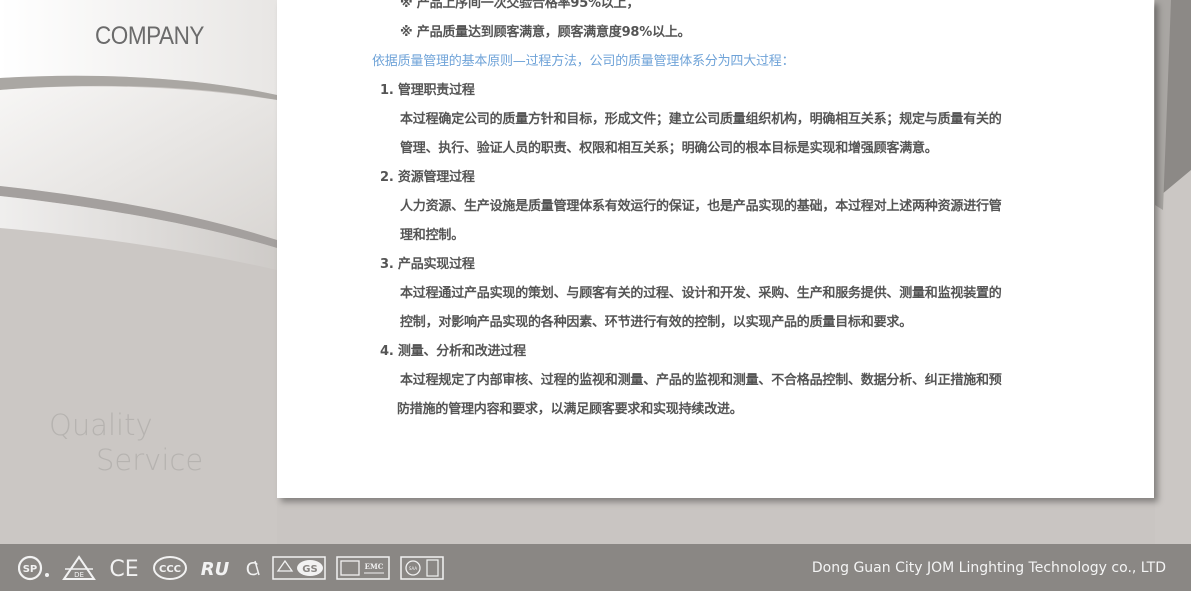 This screenshot has height=591, width=1191. I want to click on svg-text: CCC, so click(170, 569).